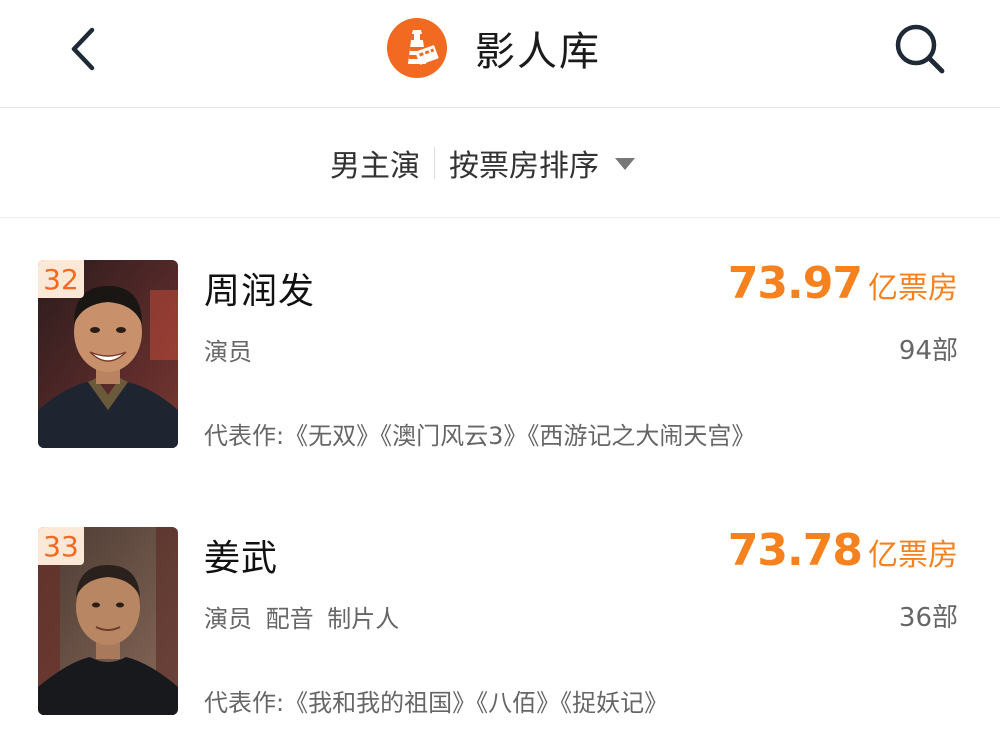 This screenshot has height=745, width=1000. I want to click on filter-controls: 男主演 按票房排序, so click(482, 164).